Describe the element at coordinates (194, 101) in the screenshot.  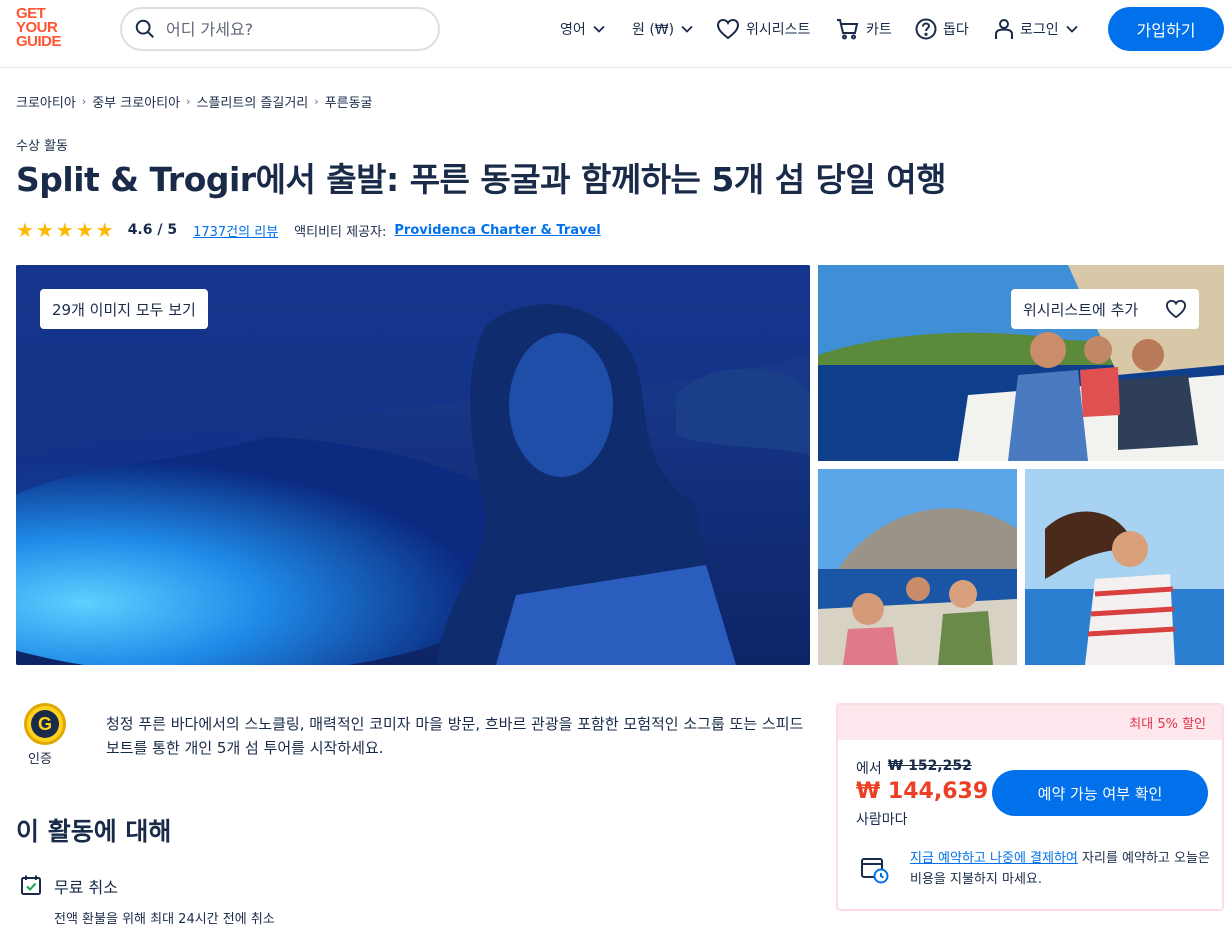
I see `breadcrumb: 크로아티아 › 중부 크로아티아 › 스플리트의 즐길거리 › 푸른동굴` at that location.